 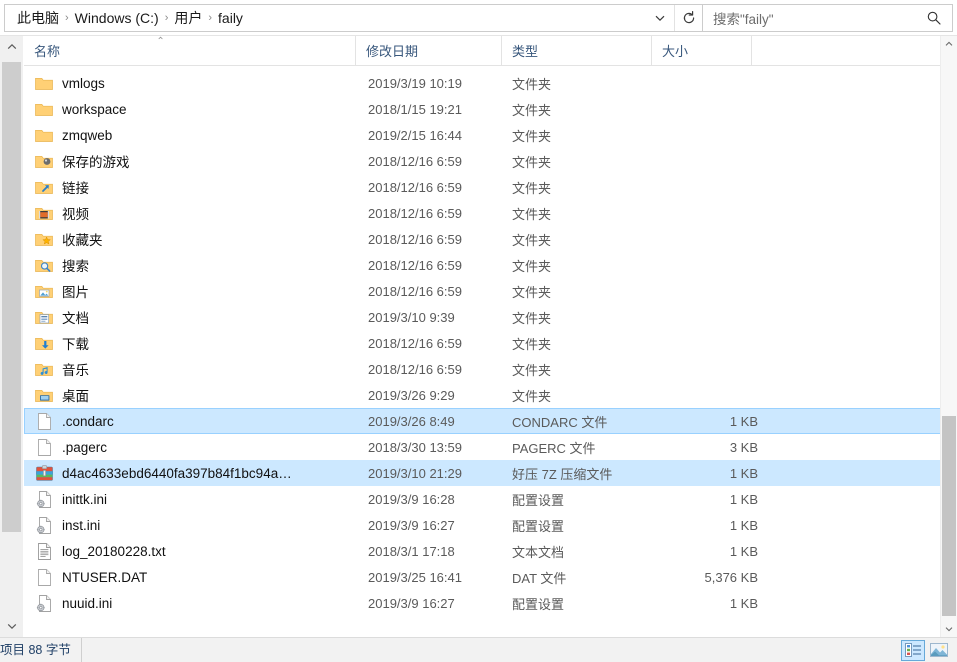 I want to click on breadcrumb-item-windows-c: Windows (C:), so click(x=117, y=18).